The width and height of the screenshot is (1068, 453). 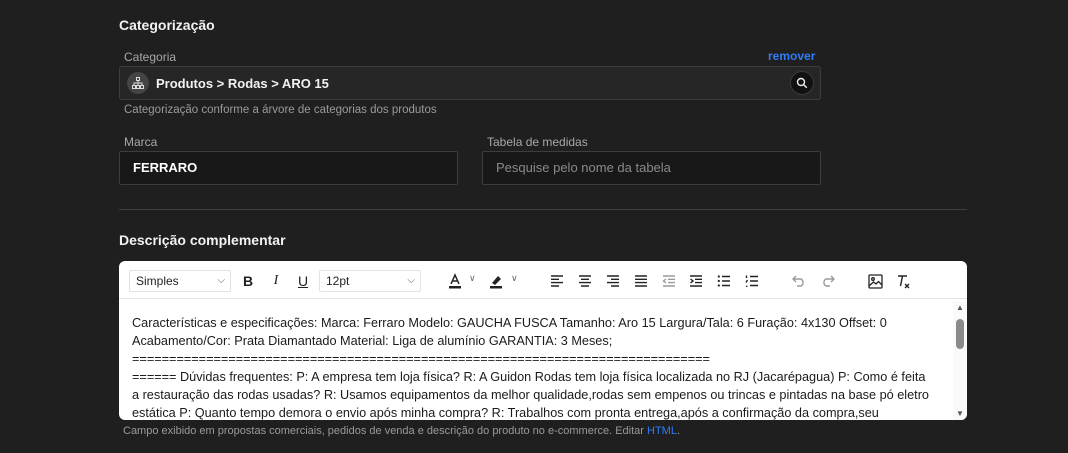 What do you see at coordinates (202, 240) in the screenshot?
I see `section-title-description: Descrição complementar` at bounding box center [202, 240].